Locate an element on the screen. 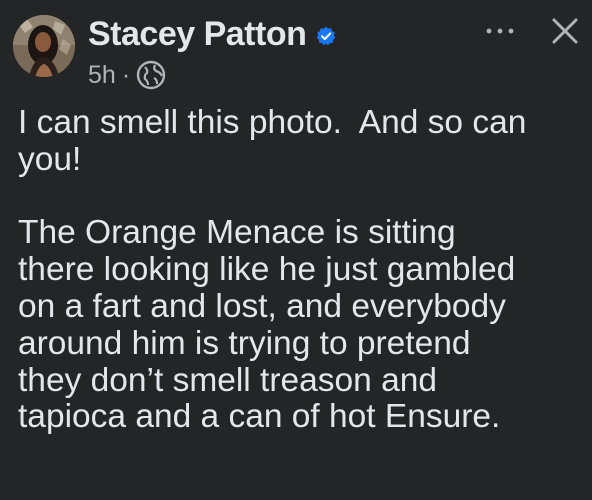 This screenshot has height=500, width=592. post-text-line: around him is trying to pretend is located at coordinates (244, 343).